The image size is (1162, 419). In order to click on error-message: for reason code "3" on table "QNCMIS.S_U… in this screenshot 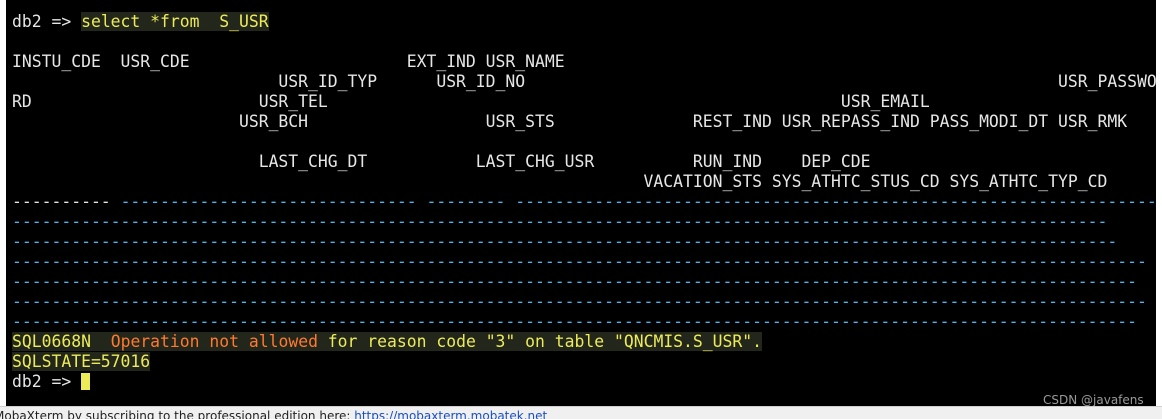, I will do `click(539, 341)`.